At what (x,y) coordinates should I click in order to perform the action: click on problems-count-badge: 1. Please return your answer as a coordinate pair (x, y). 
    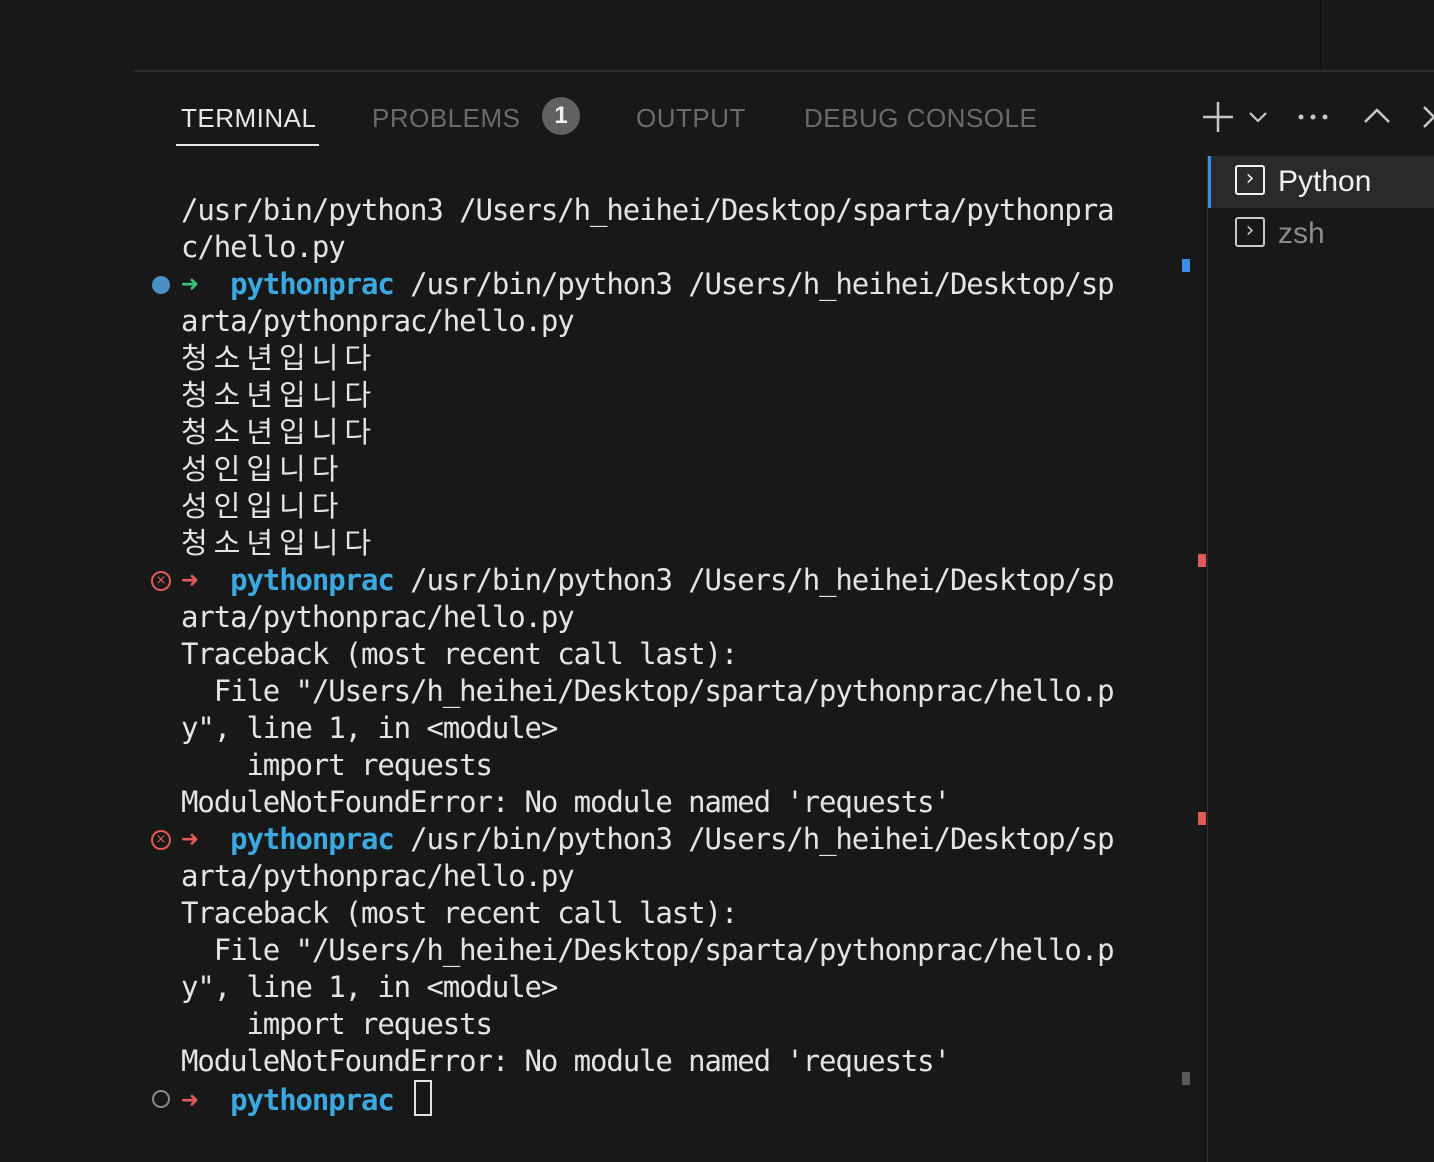
    Looking at the image, I should click on (561, 116).